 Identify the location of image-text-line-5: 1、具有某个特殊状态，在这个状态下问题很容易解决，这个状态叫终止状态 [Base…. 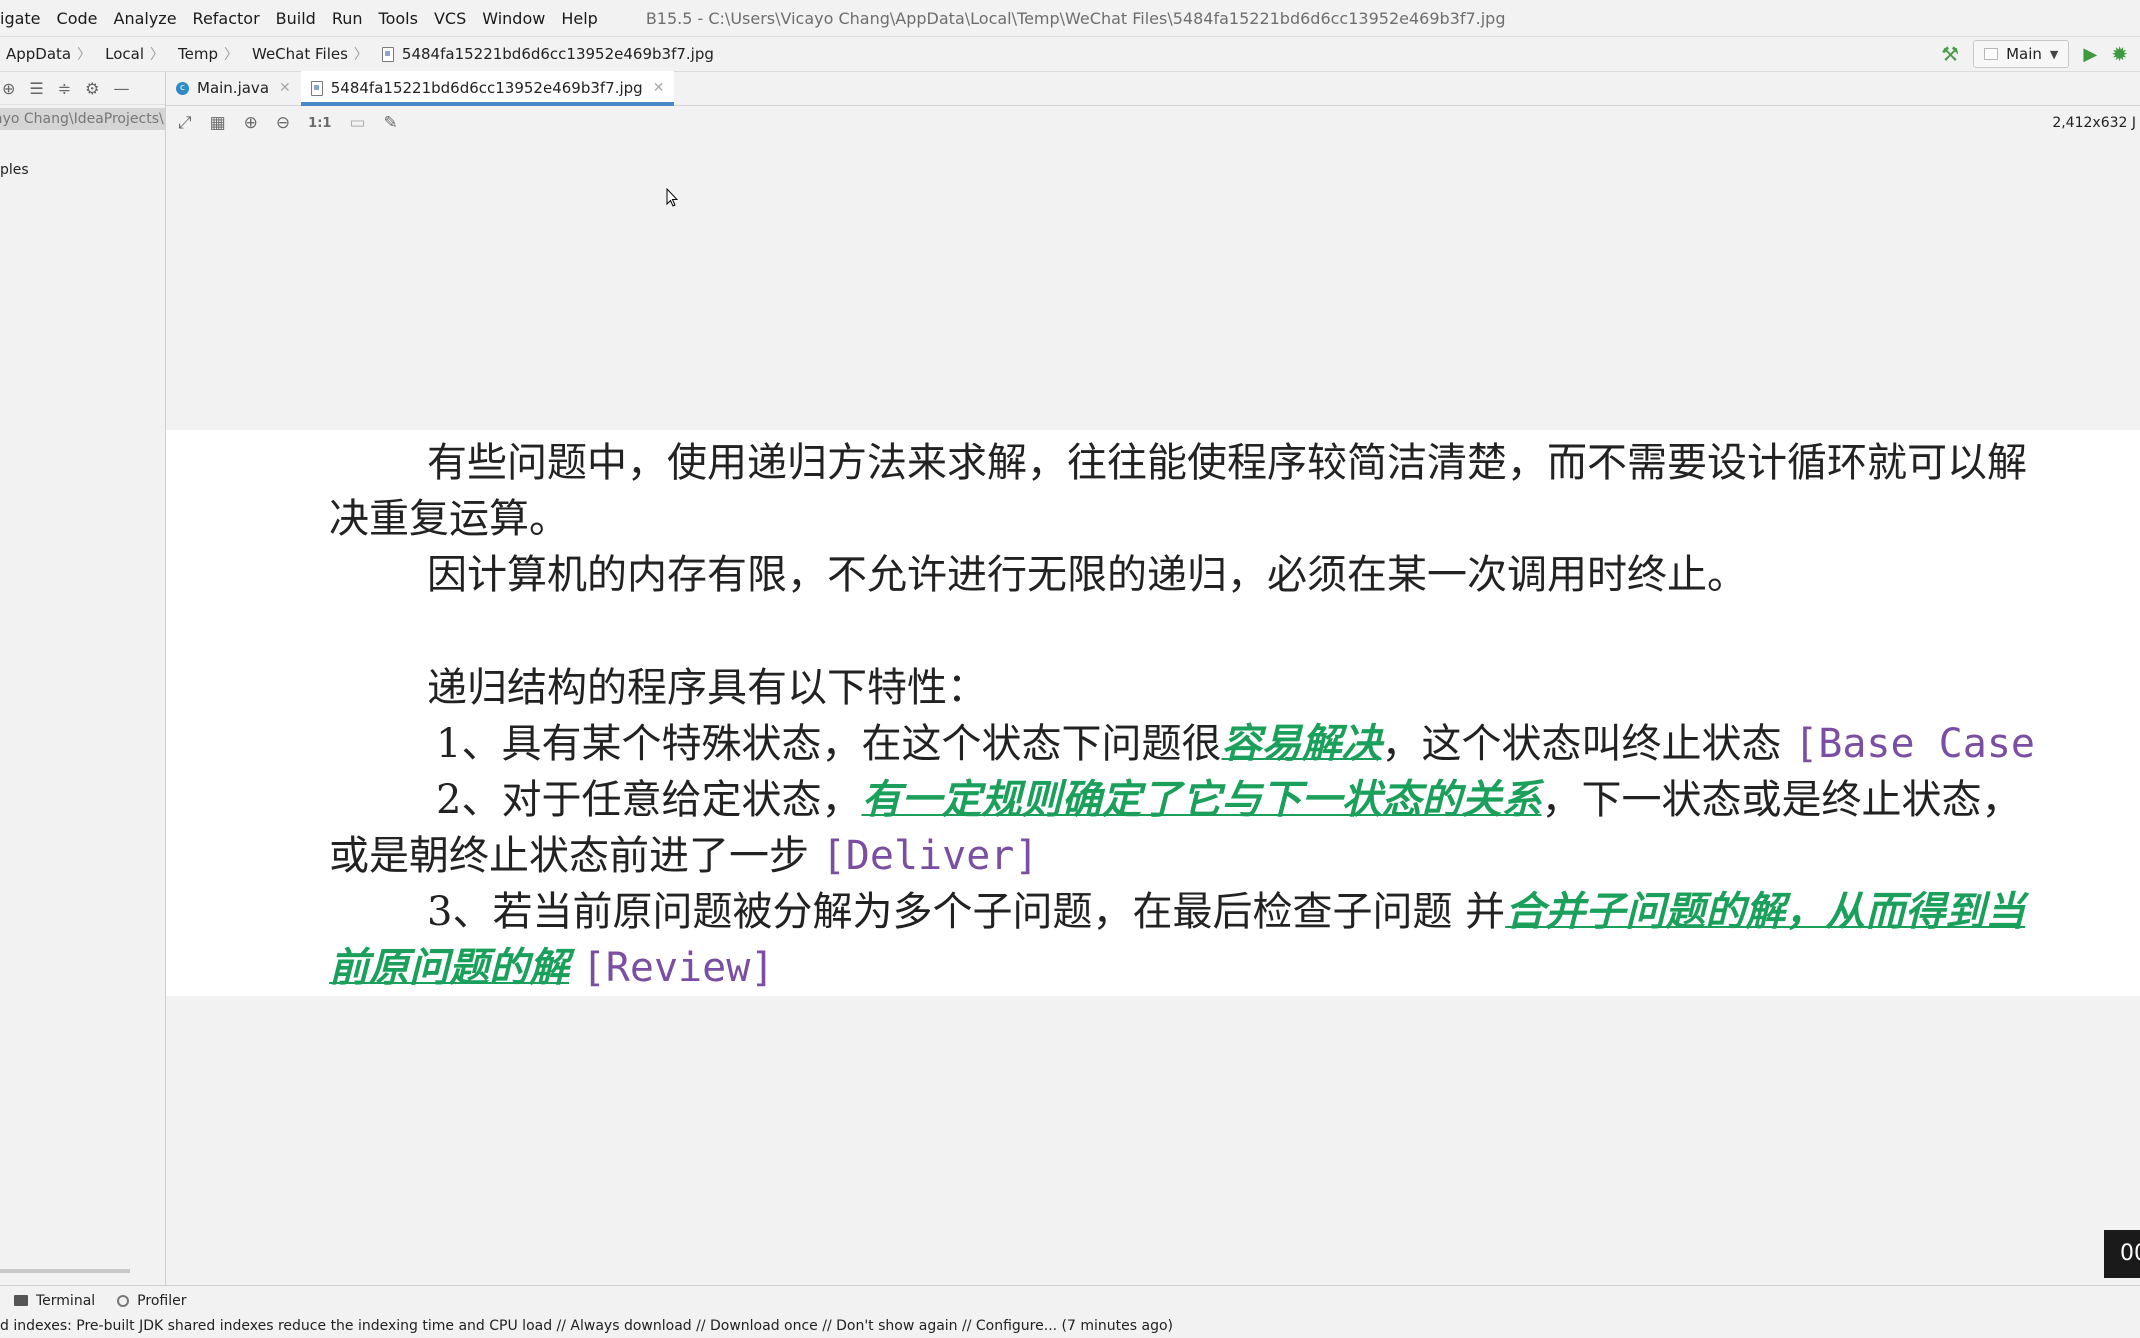
(1235, 740).